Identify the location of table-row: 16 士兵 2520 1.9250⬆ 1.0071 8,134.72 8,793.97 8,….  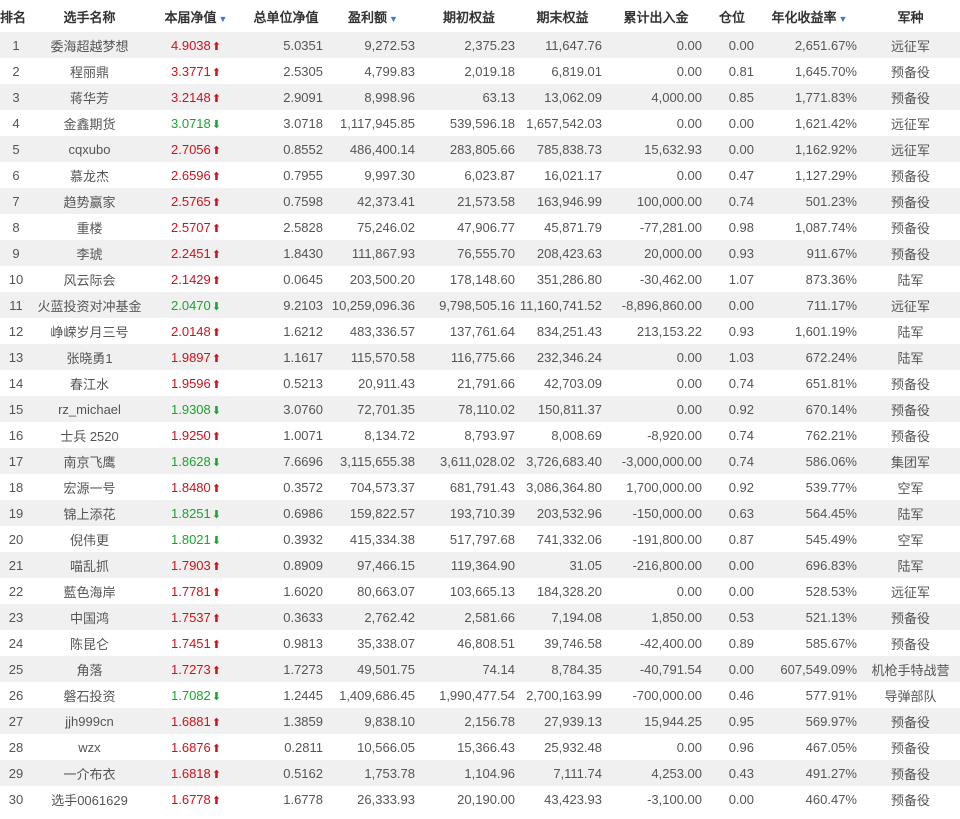
(480, 435).